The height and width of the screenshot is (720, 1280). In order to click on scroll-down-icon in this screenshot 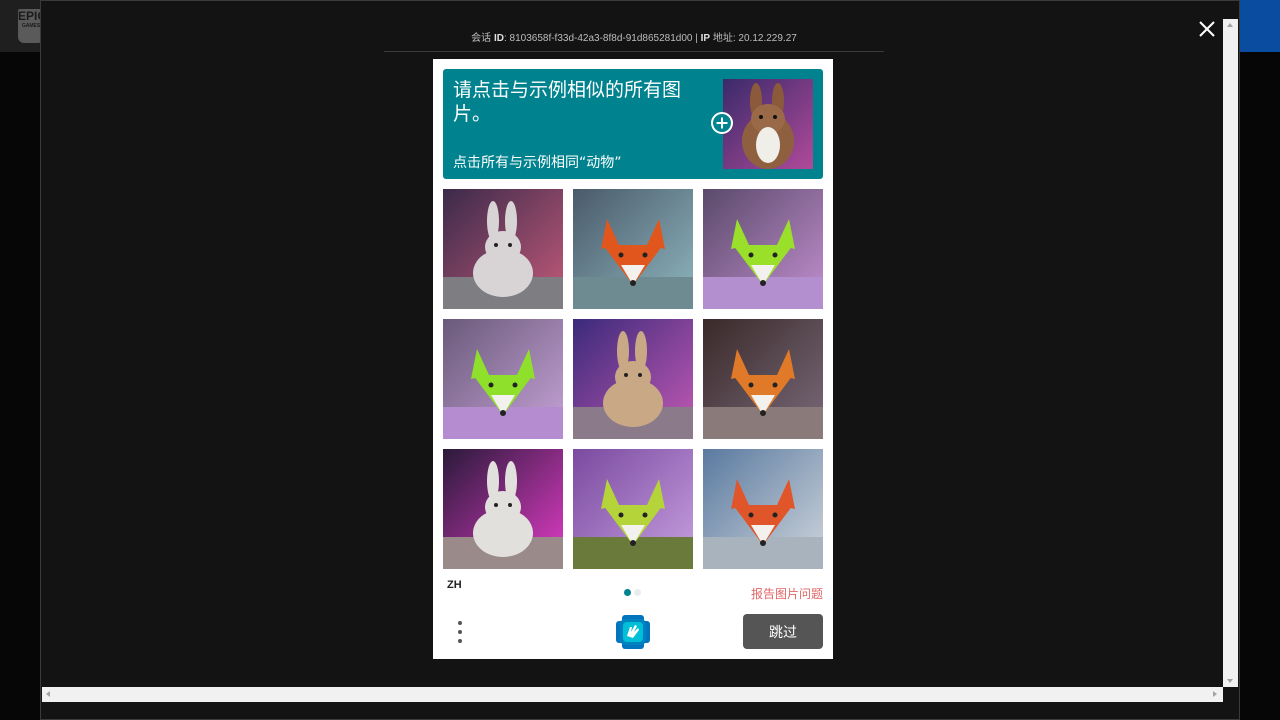, I will do `click(1230, 681)`.